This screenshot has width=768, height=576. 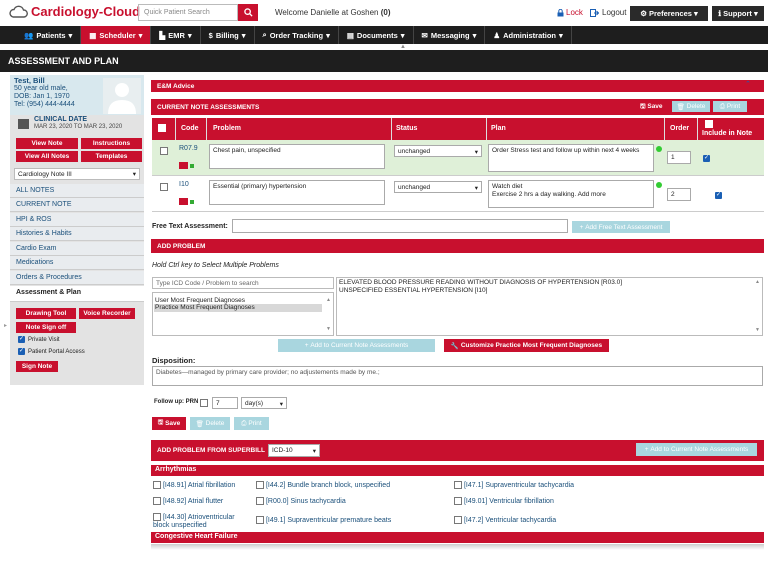 I want to click on left-item-histories: Histories & Habits, so click(x=77, y=234).